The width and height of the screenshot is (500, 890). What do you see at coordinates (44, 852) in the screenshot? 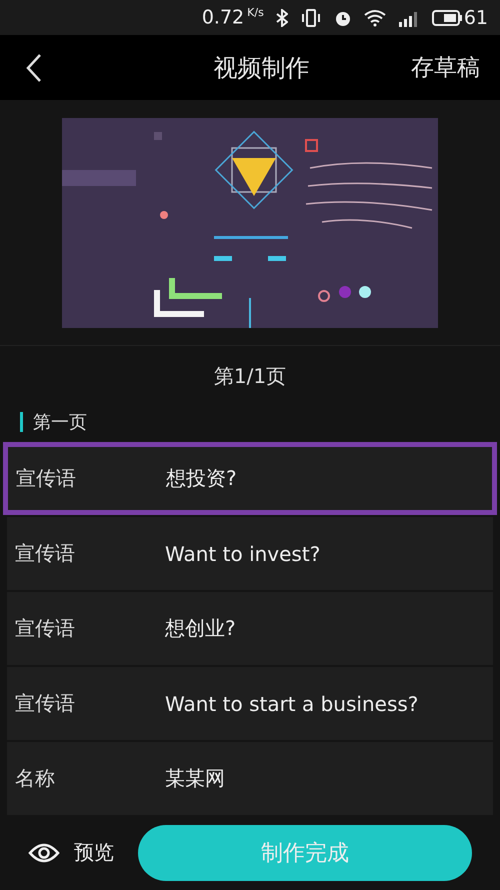
I see `eye-icon` at bounding box center [44, 852].